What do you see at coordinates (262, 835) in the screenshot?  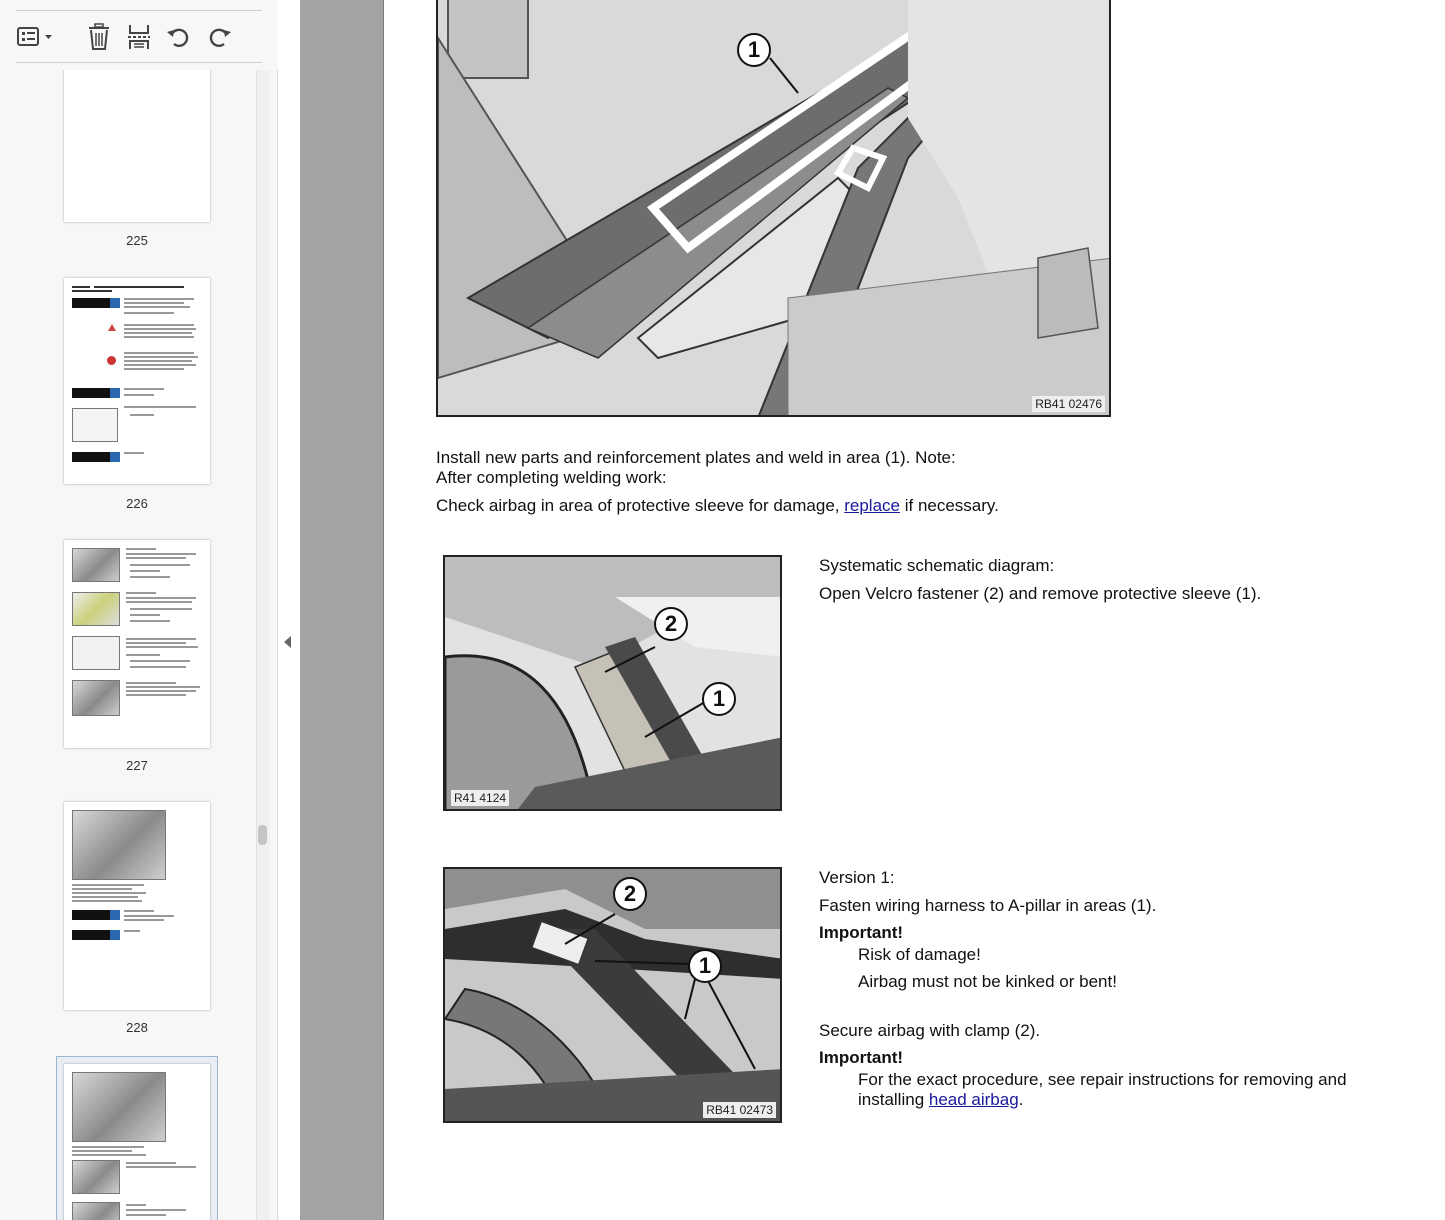 I see `thumbnail-scrollbar-thumb` at bounding box center [262, 835].